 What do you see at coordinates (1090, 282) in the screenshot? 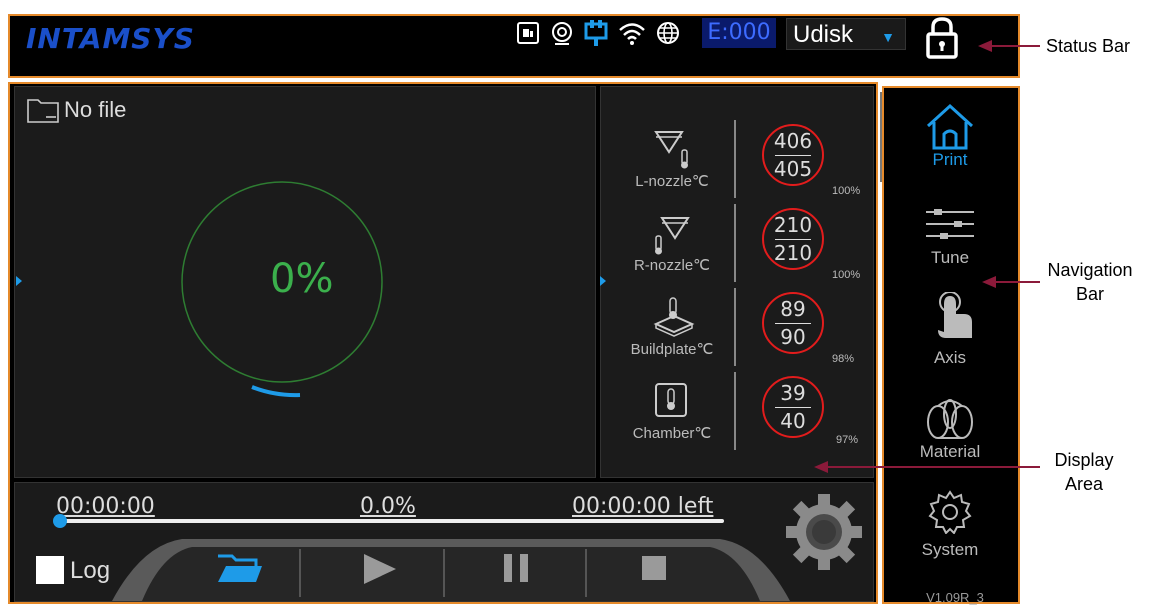
I see `annotation-navigation-bar: Navigation Bar` at bounding box center [1090, 282].